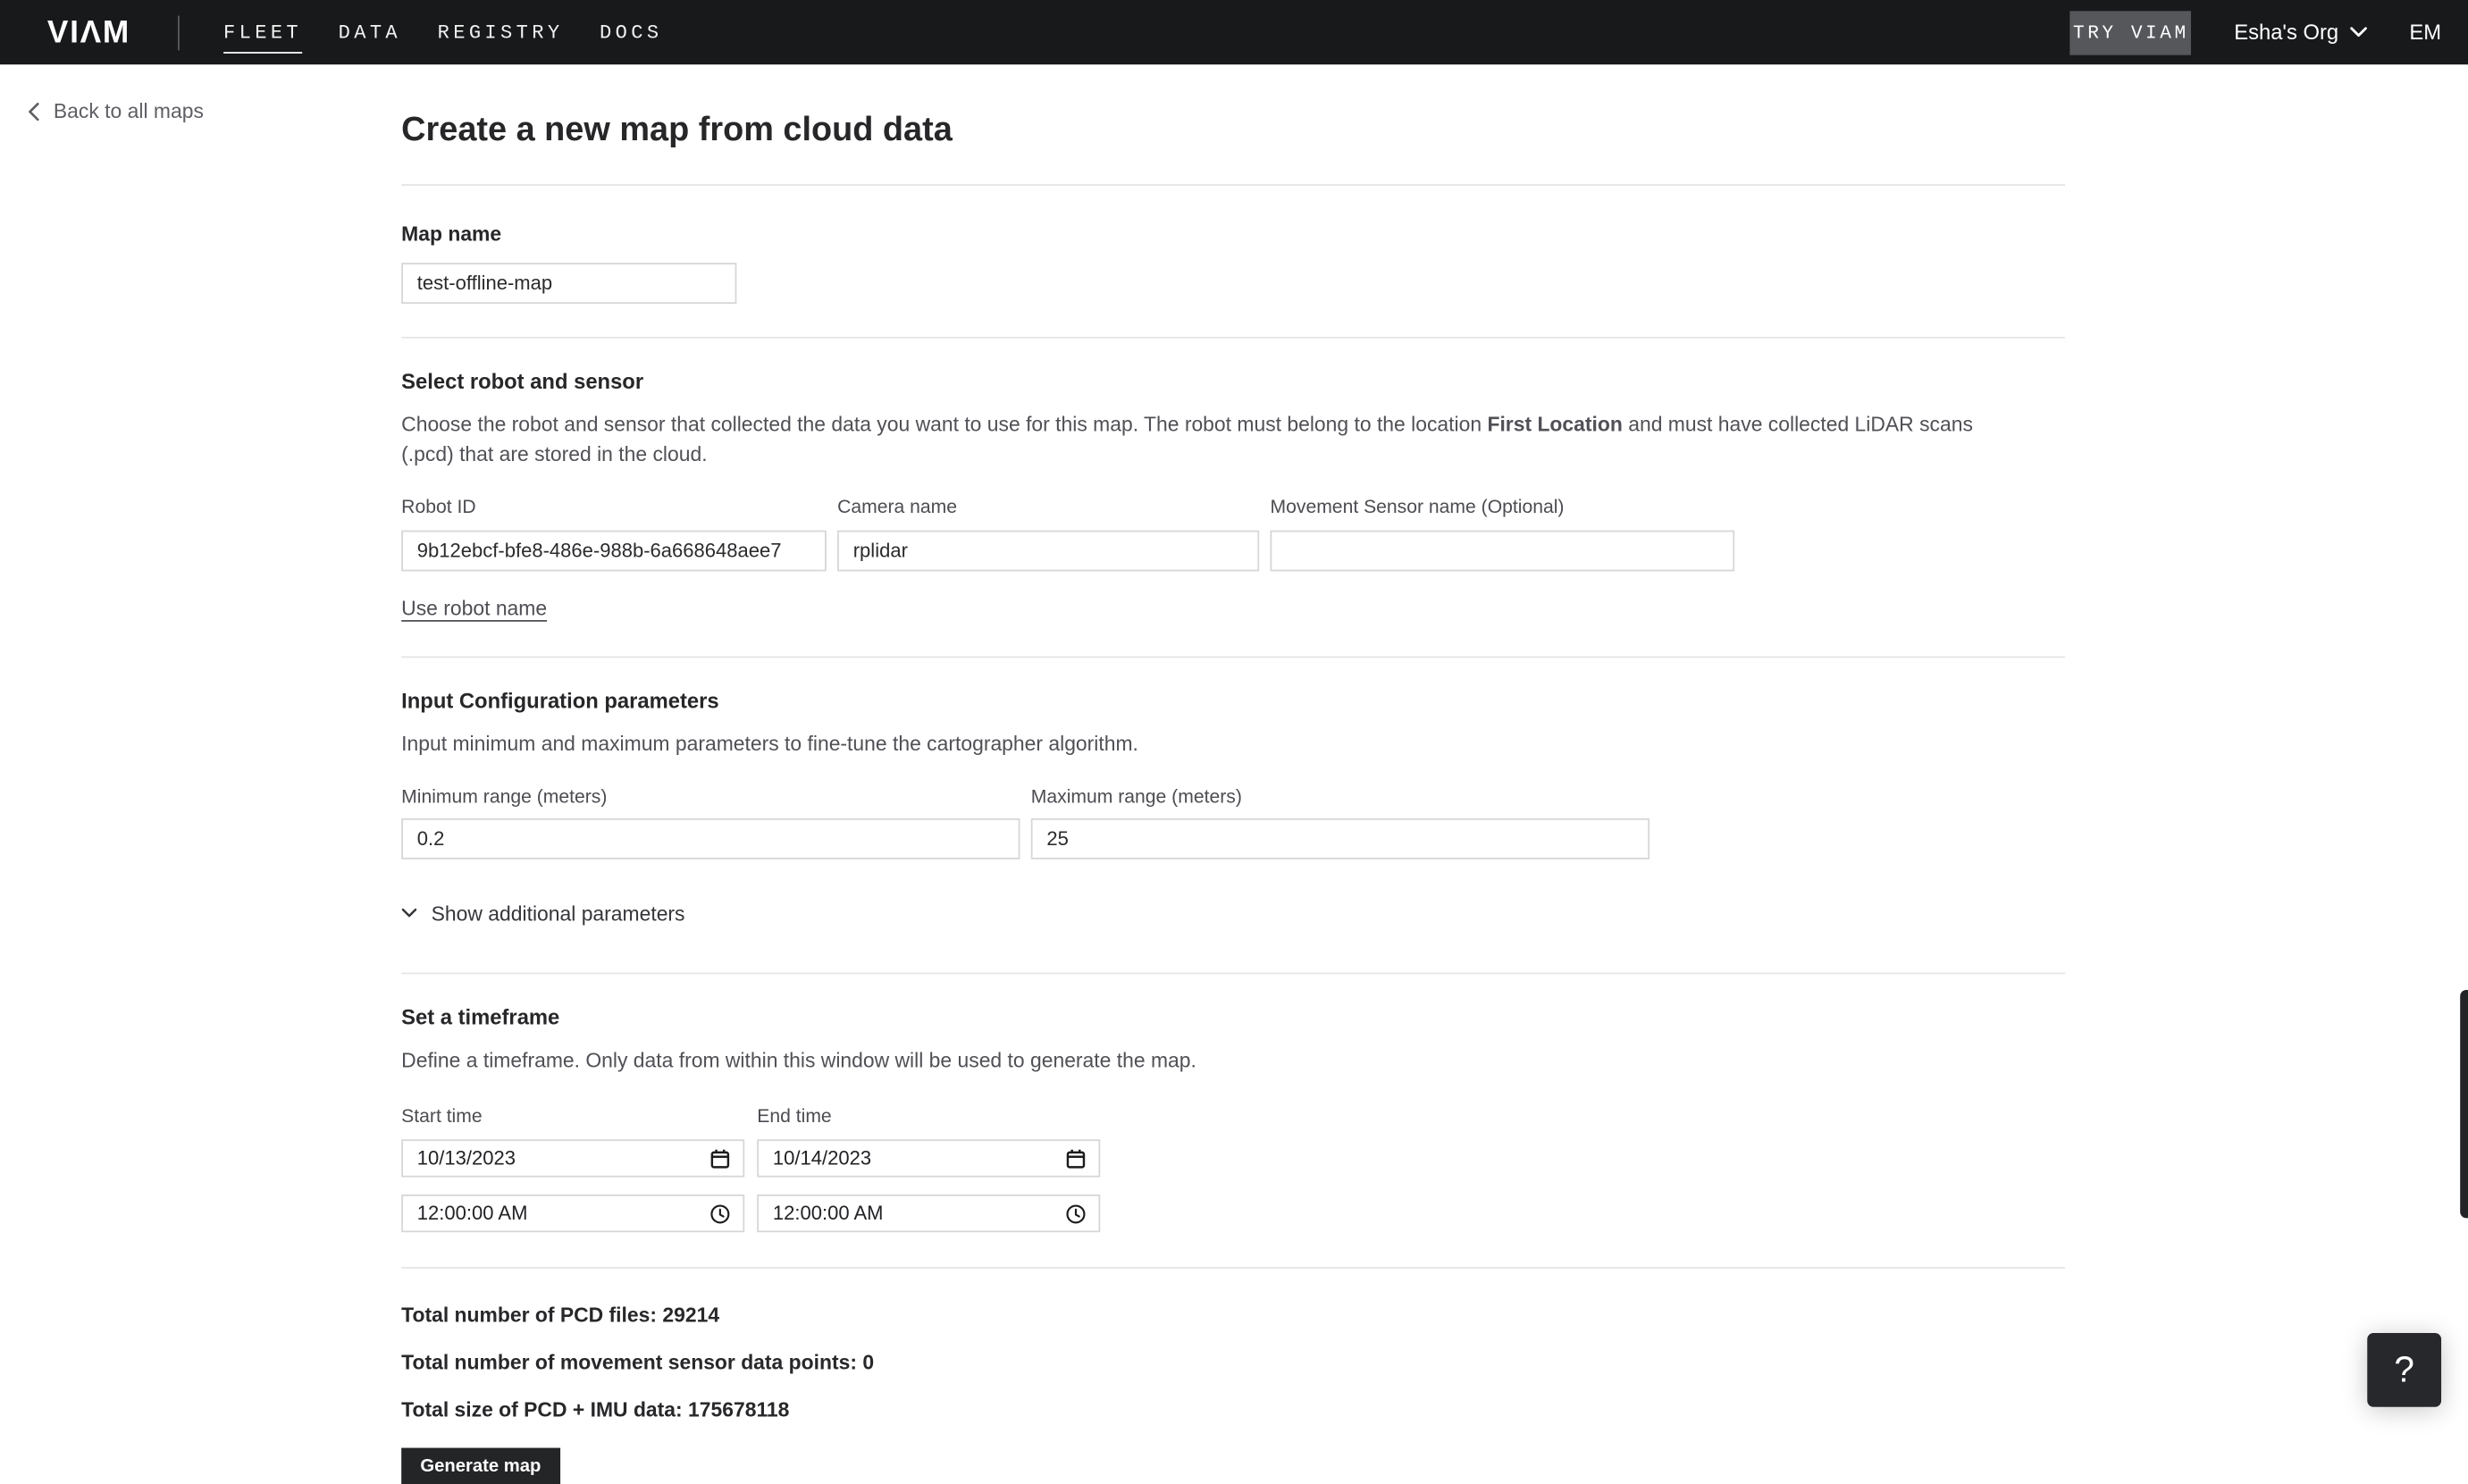  I want to click on nav-item-fleet: FLEET, so click(262, 32).